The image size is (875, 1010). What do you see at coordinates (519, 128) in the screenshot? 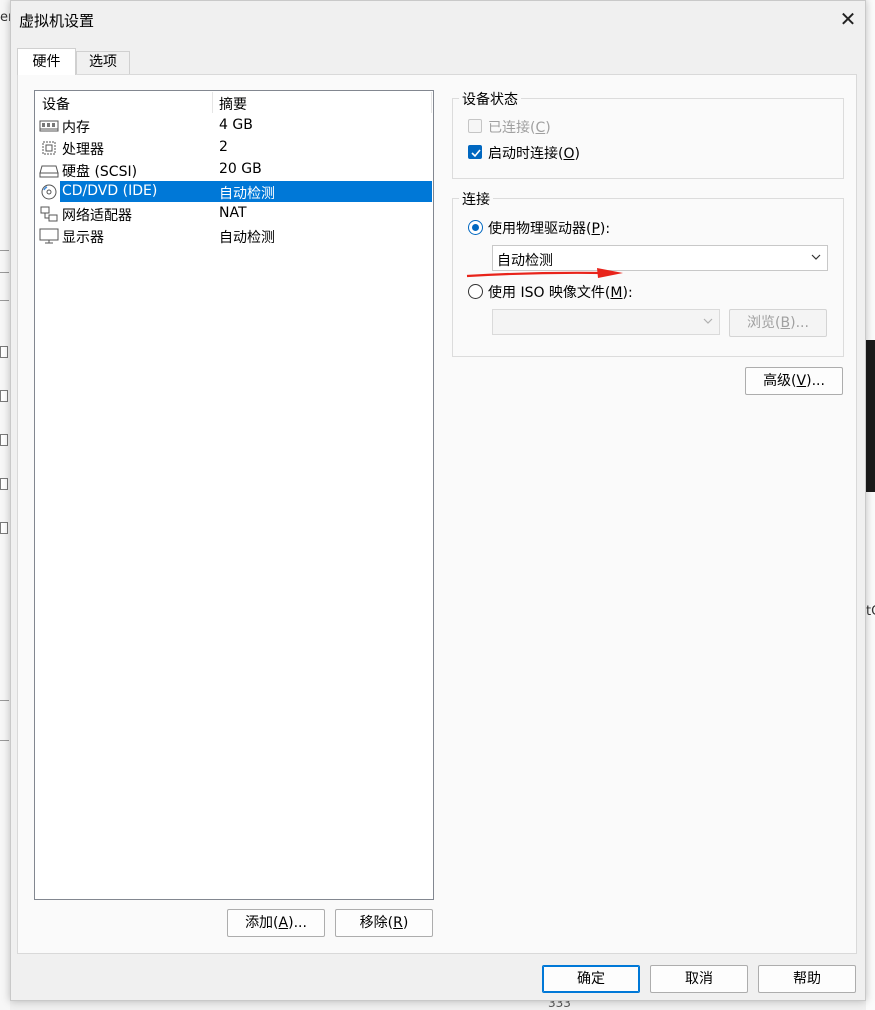
I see `connected-label: 已连接(C)` at bounding box center [519, 128].